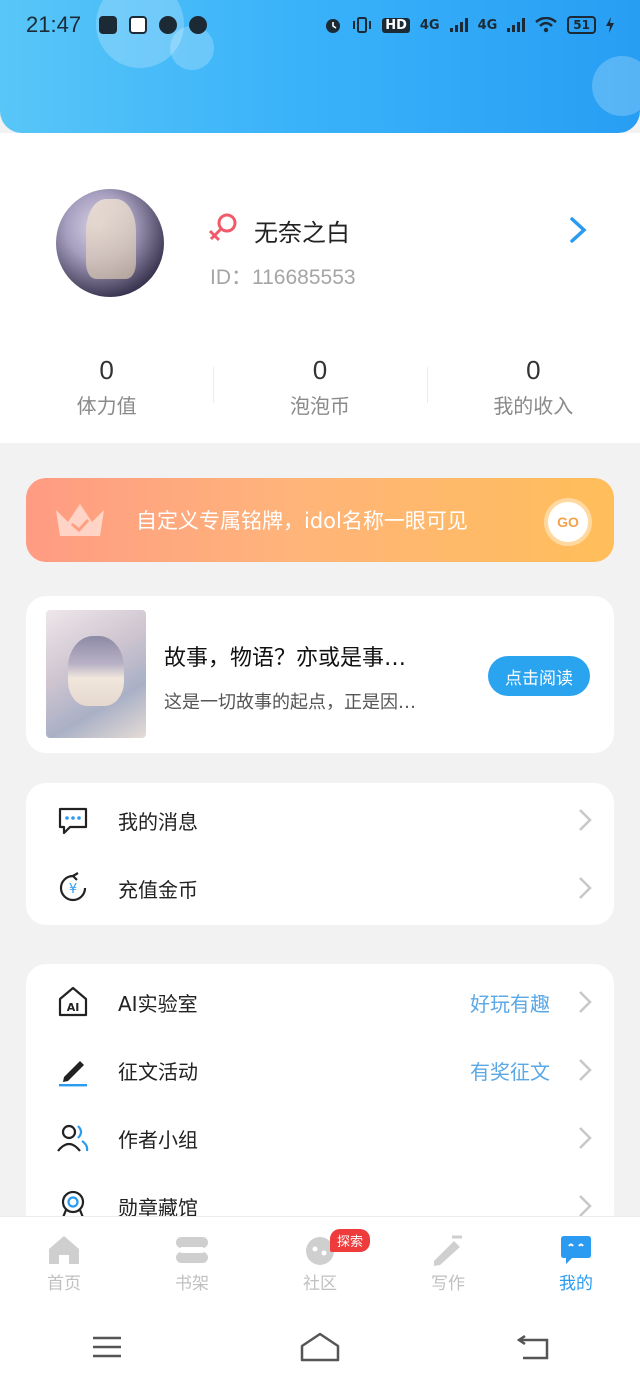 The height and width of the screenshot is (1387, 640). I want to click on menu-label: 我的消息, so click(158, 821).